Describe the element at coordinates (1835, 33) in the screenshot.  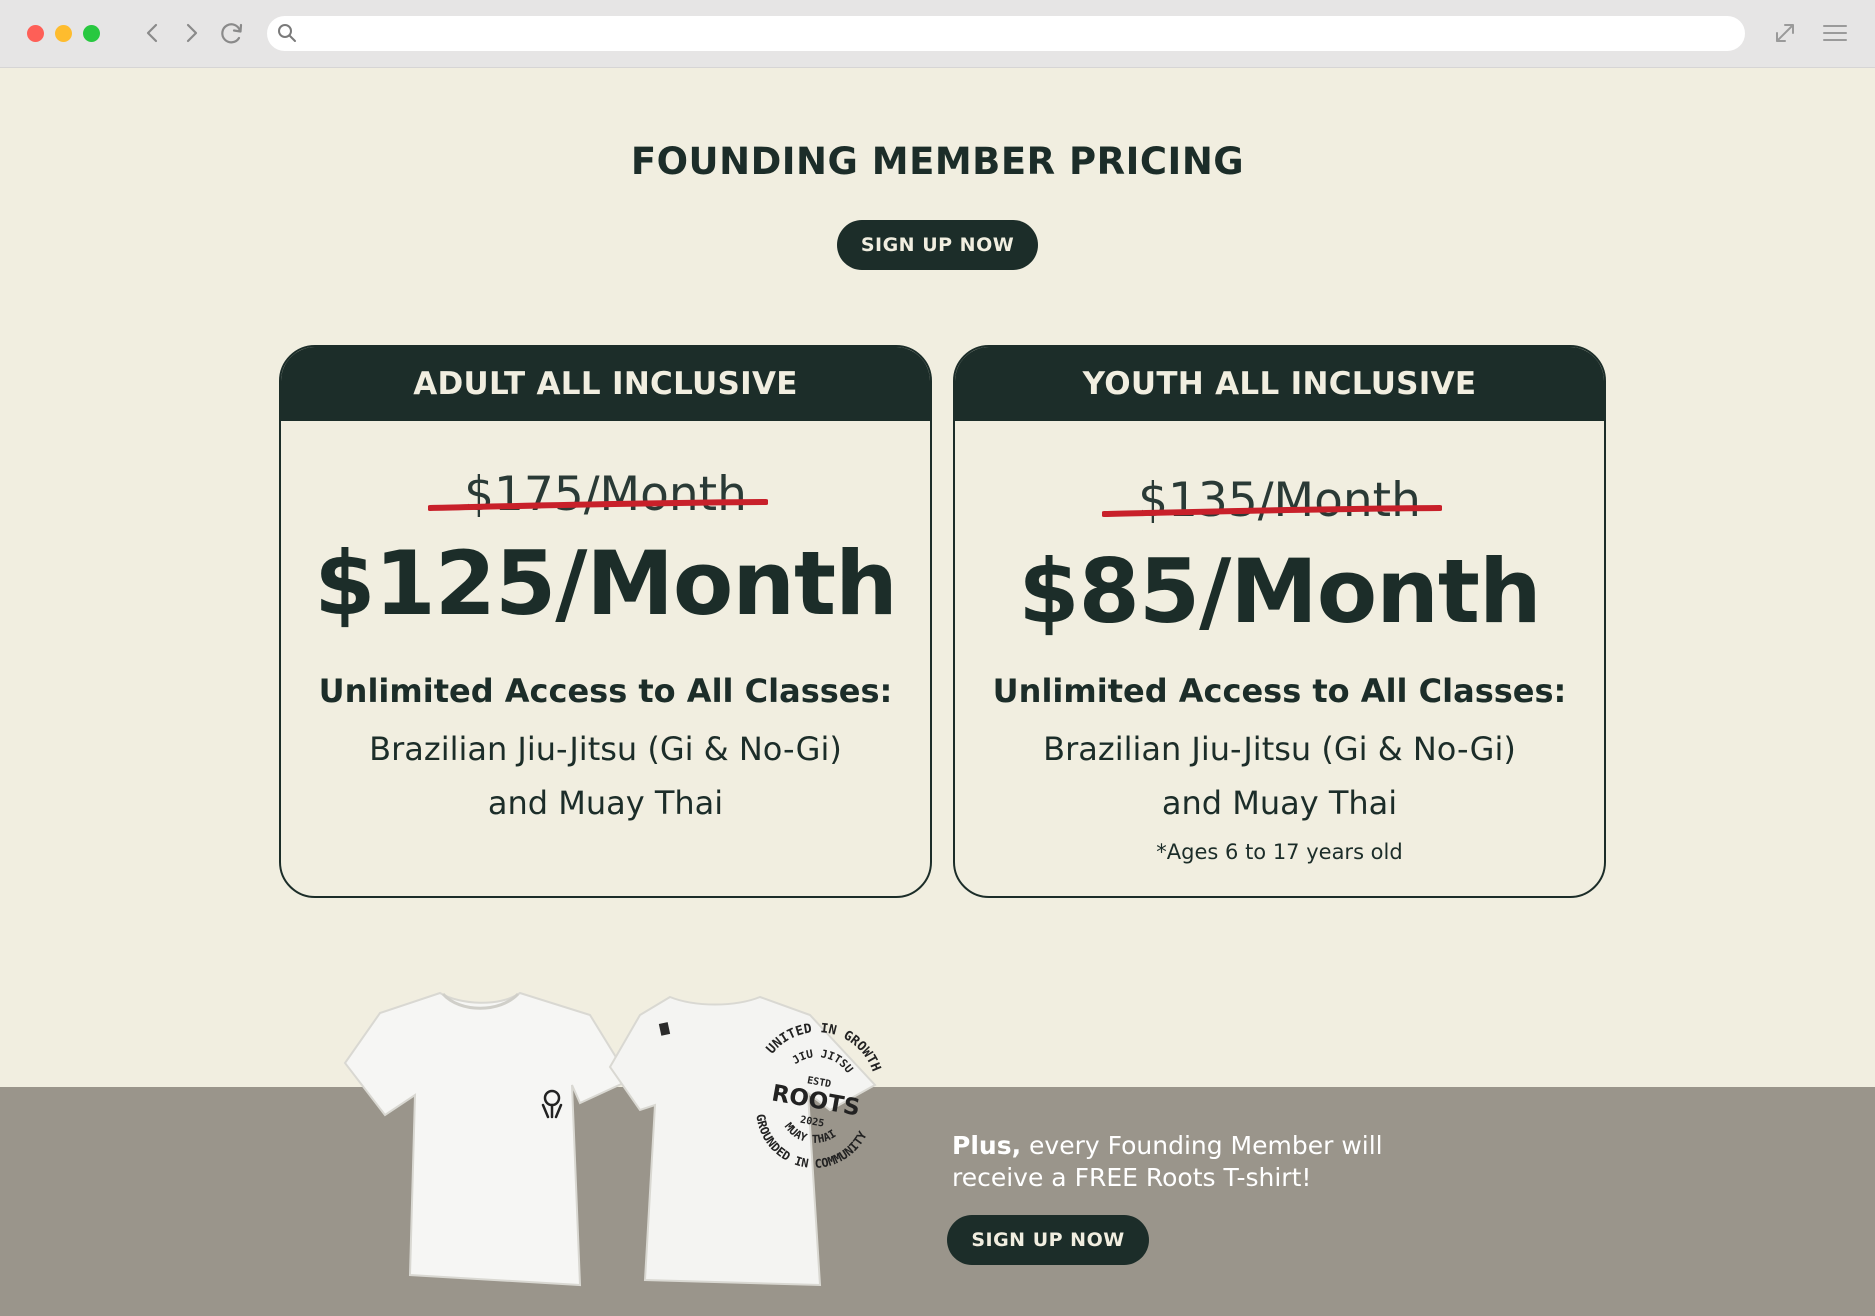
I see `menu-icon` at that location.